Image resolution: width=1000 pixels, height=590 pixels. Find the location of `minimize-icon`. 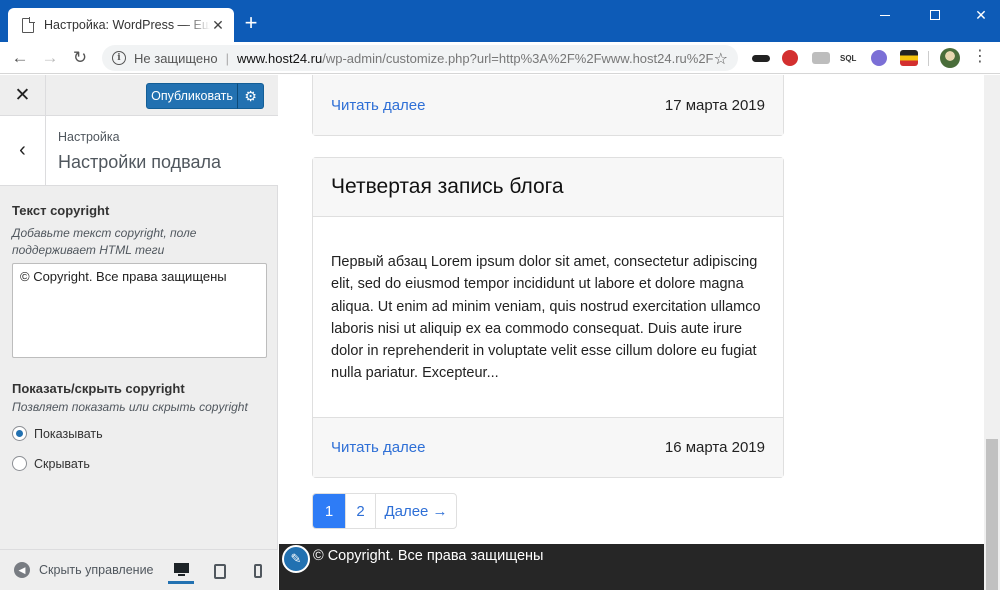

minimize-icon is located at coordinates (885, 15).